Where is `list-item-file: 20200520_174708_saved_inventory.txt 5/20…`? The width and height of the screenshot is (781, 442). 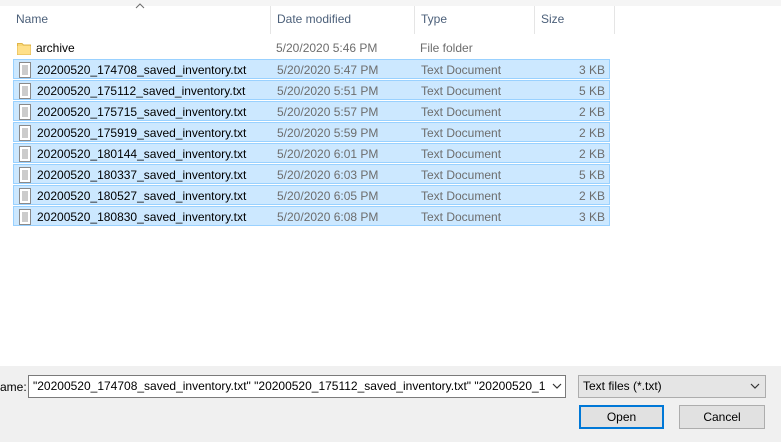
list-item-file: 20200520_174708_saved_inventory.txt 5/20… is located at coordinates (311, 69).